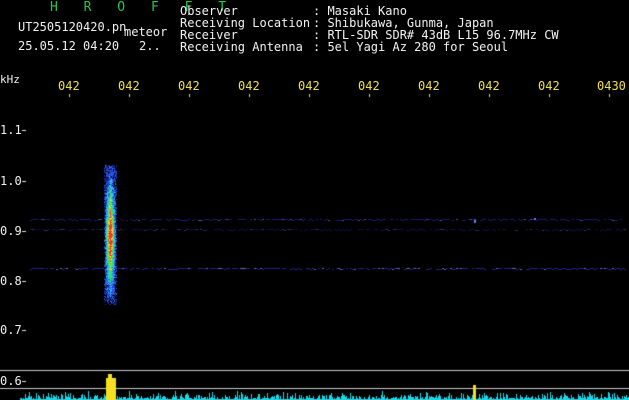  I want to click on freq-tick: 0.8, so click(11, 281).